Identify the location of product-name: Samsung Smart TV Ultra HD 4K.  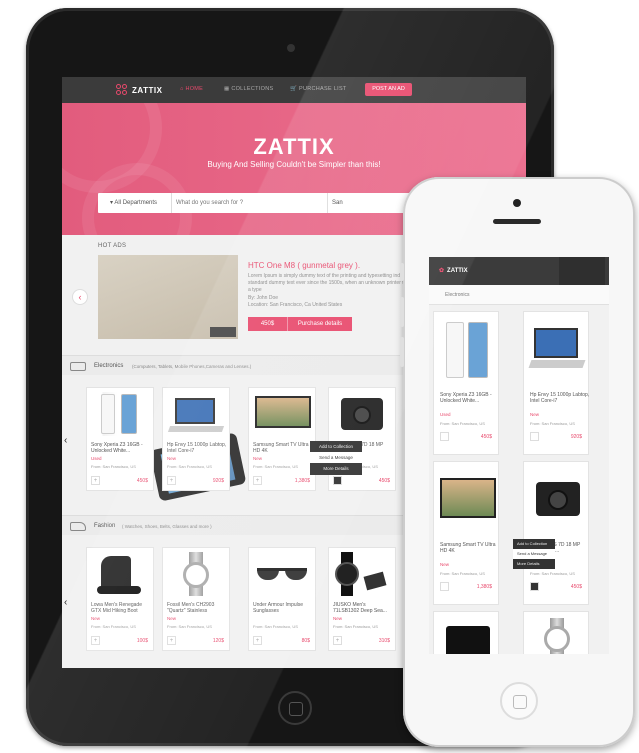
(281, 448).